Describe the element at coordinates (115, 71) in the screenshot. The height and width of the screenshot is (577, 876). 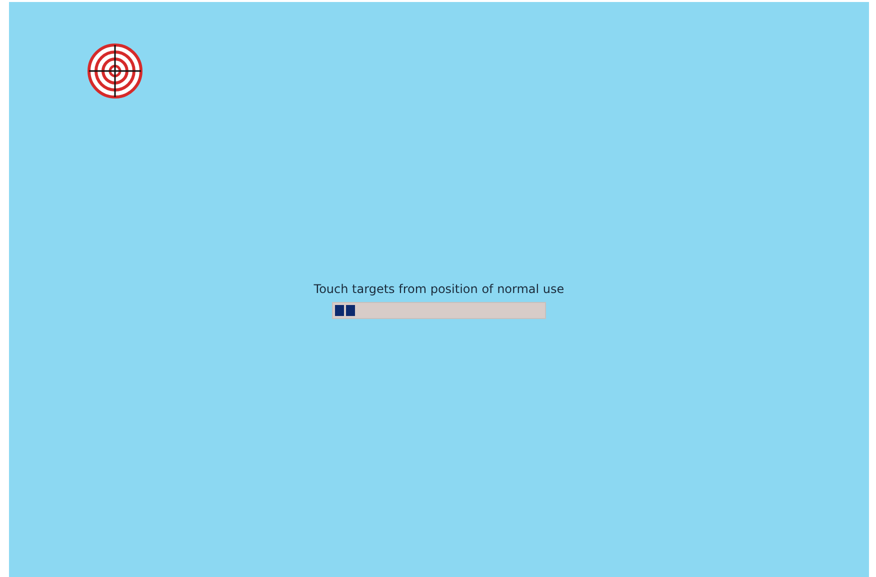
I see `target-icon` at that location.